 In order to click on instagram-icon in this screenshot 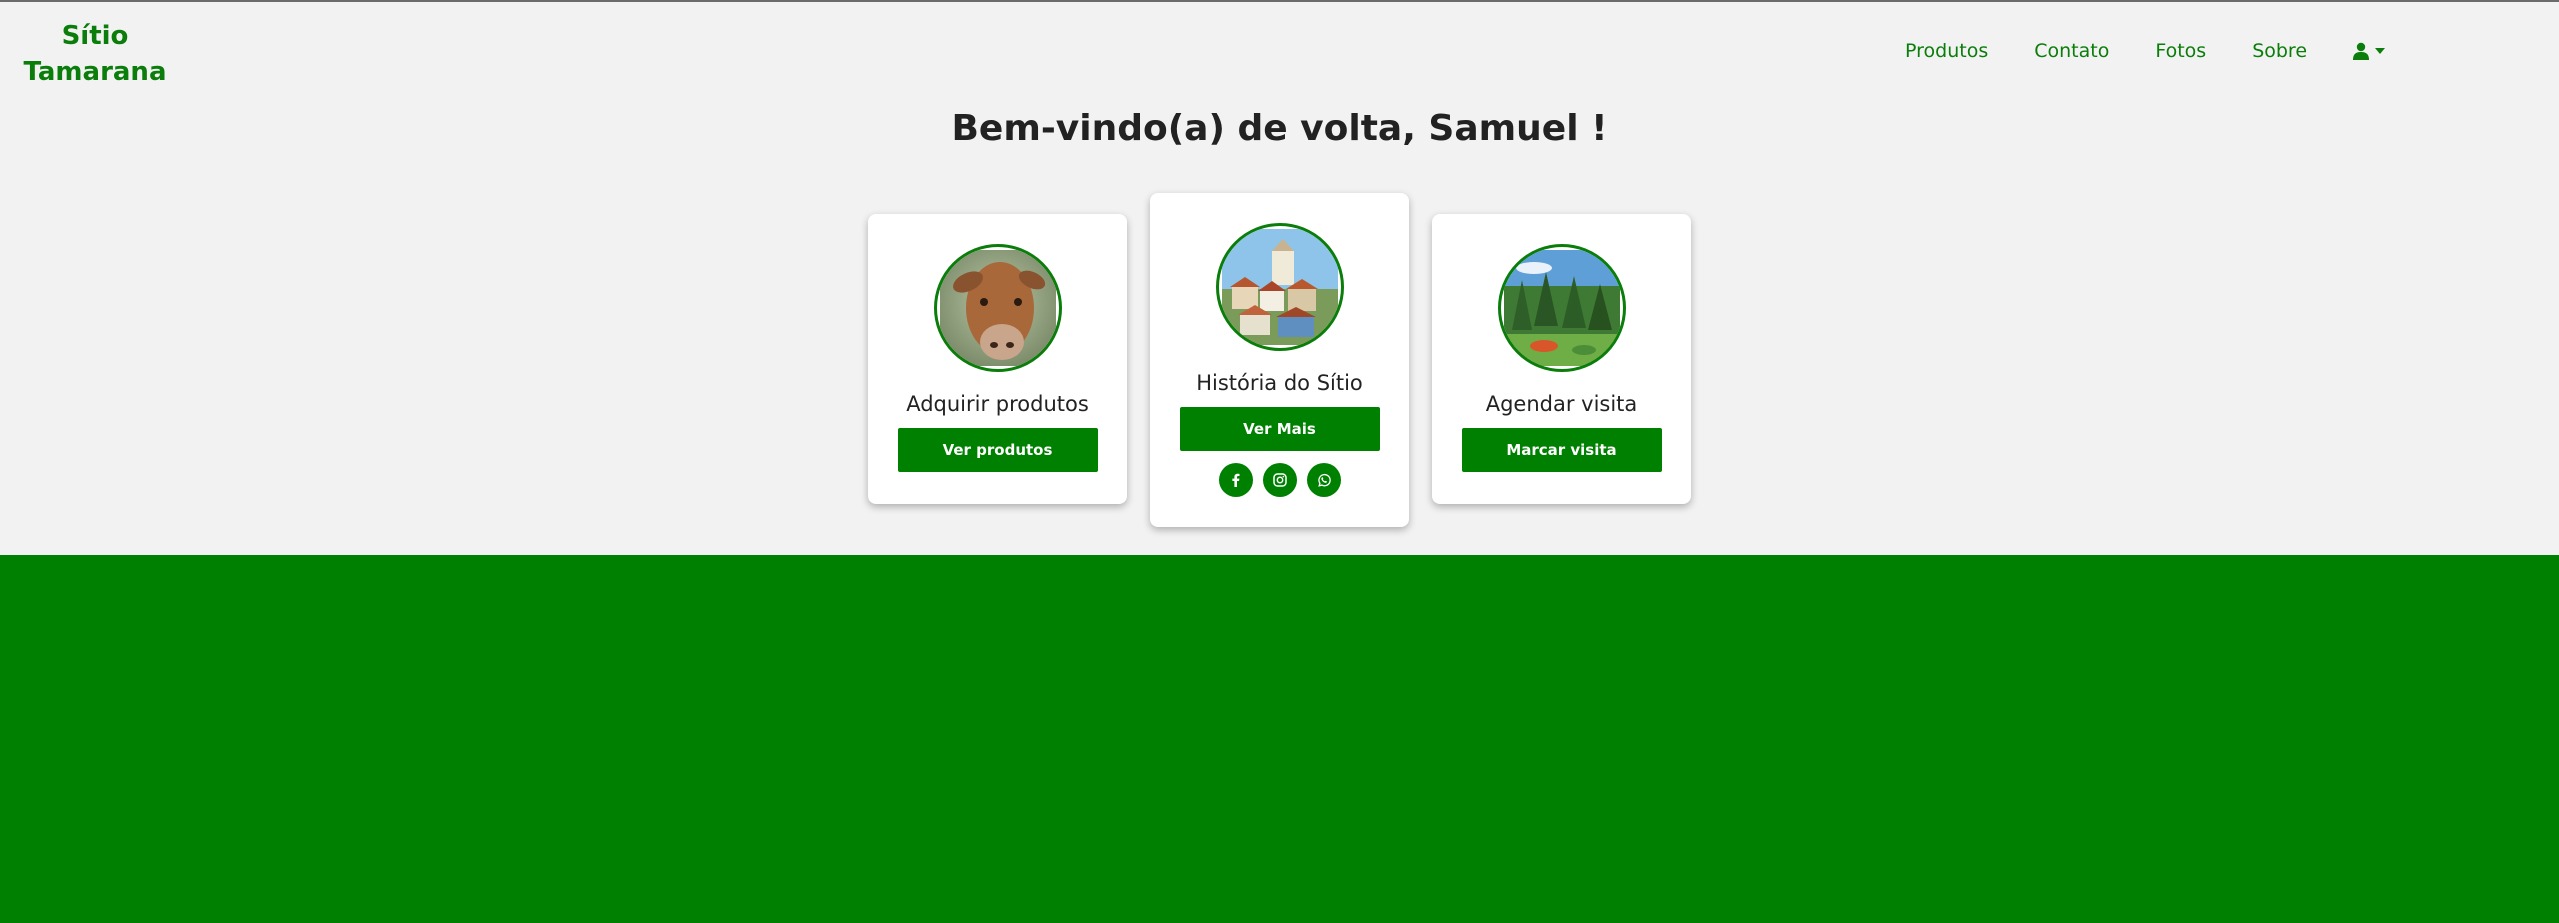, I will do `click(1279, 480)`.